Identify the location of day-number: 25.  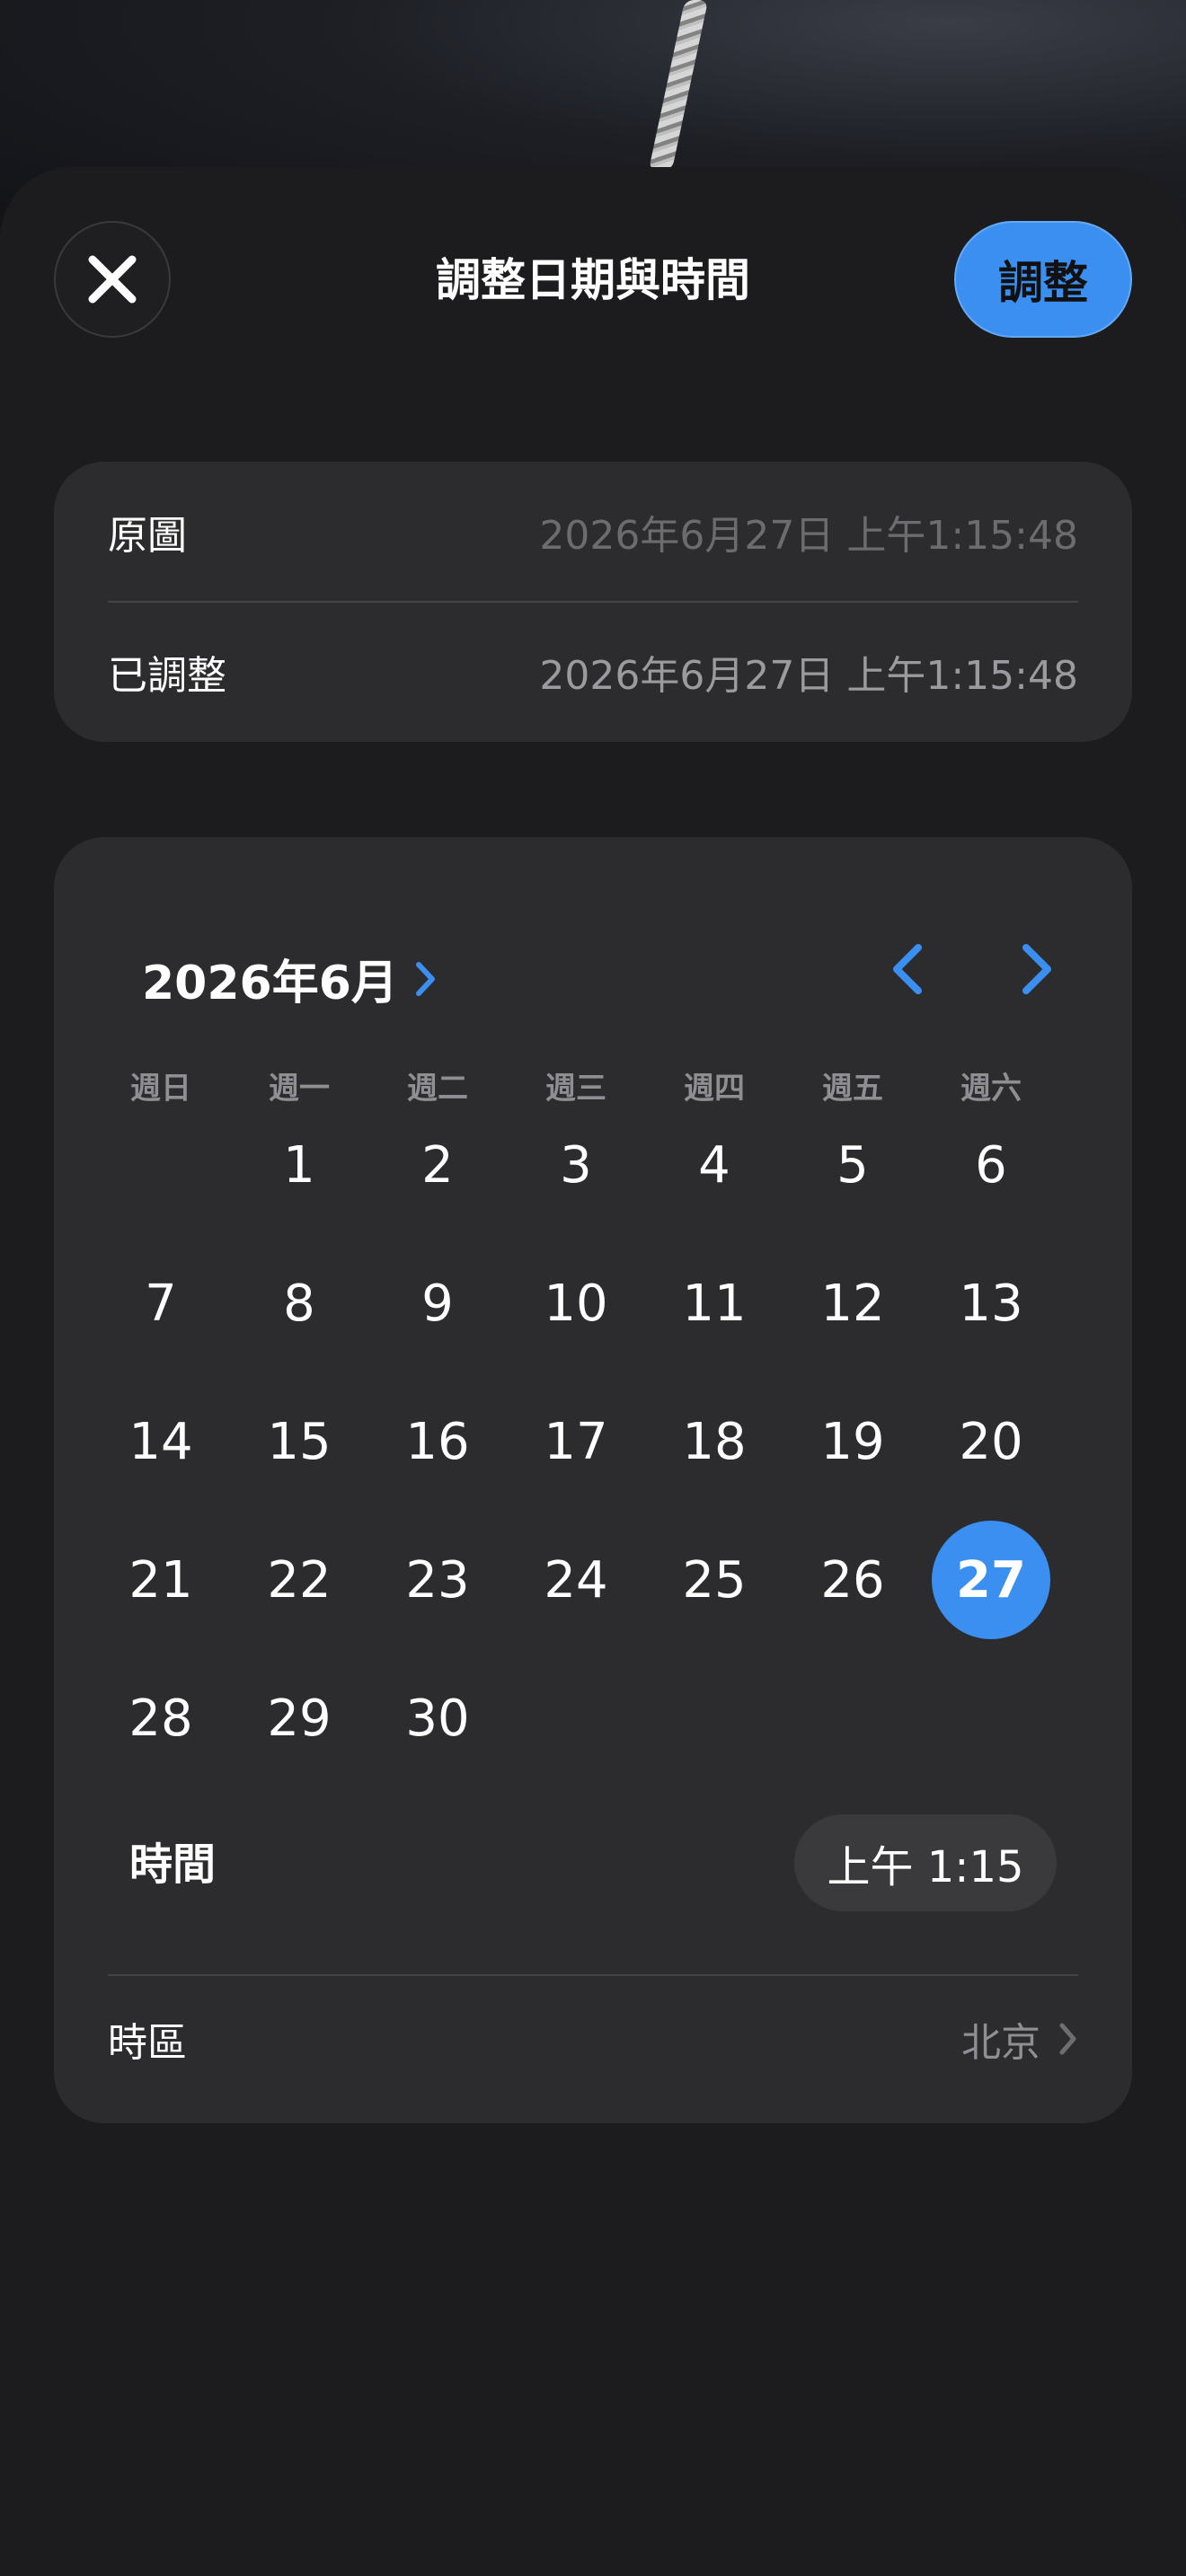
(714, 1580).